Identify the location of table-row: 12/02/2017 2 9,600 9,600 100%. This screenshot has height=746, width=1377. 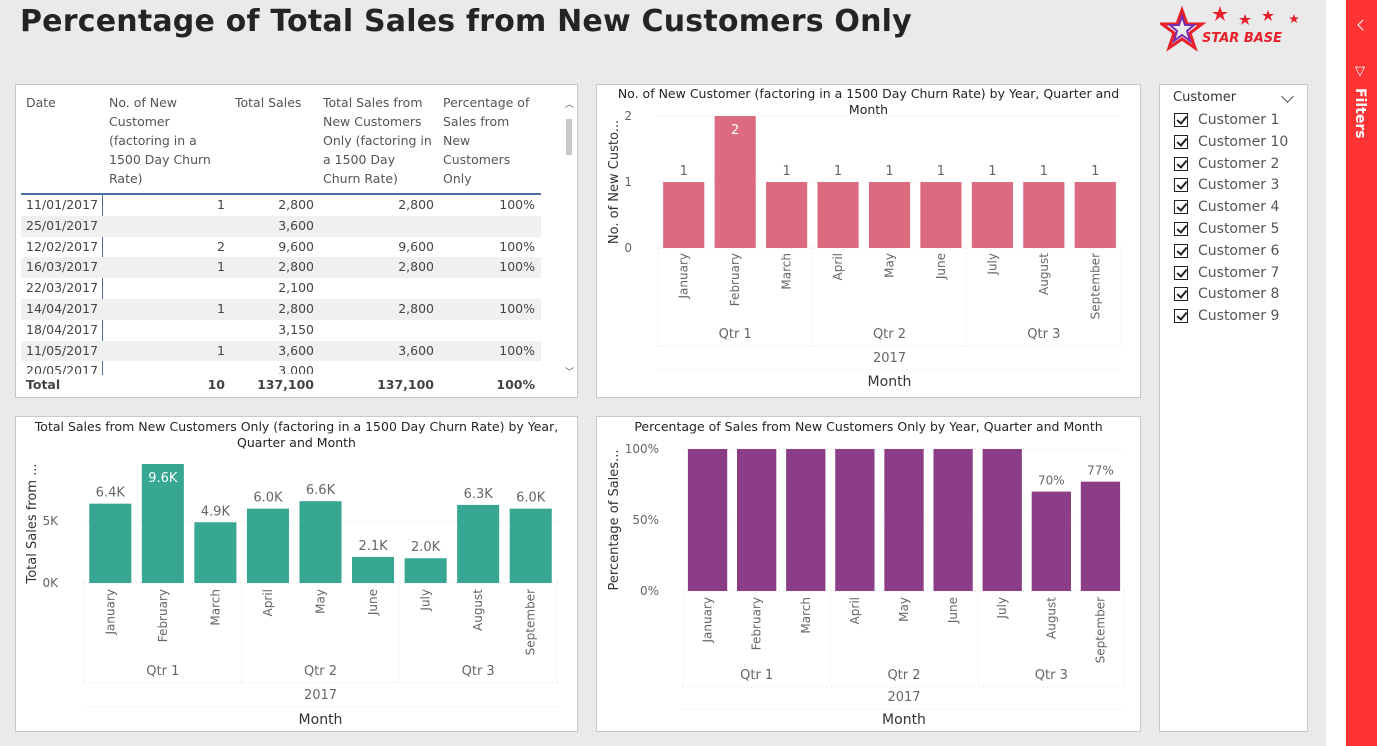
(281, 247).